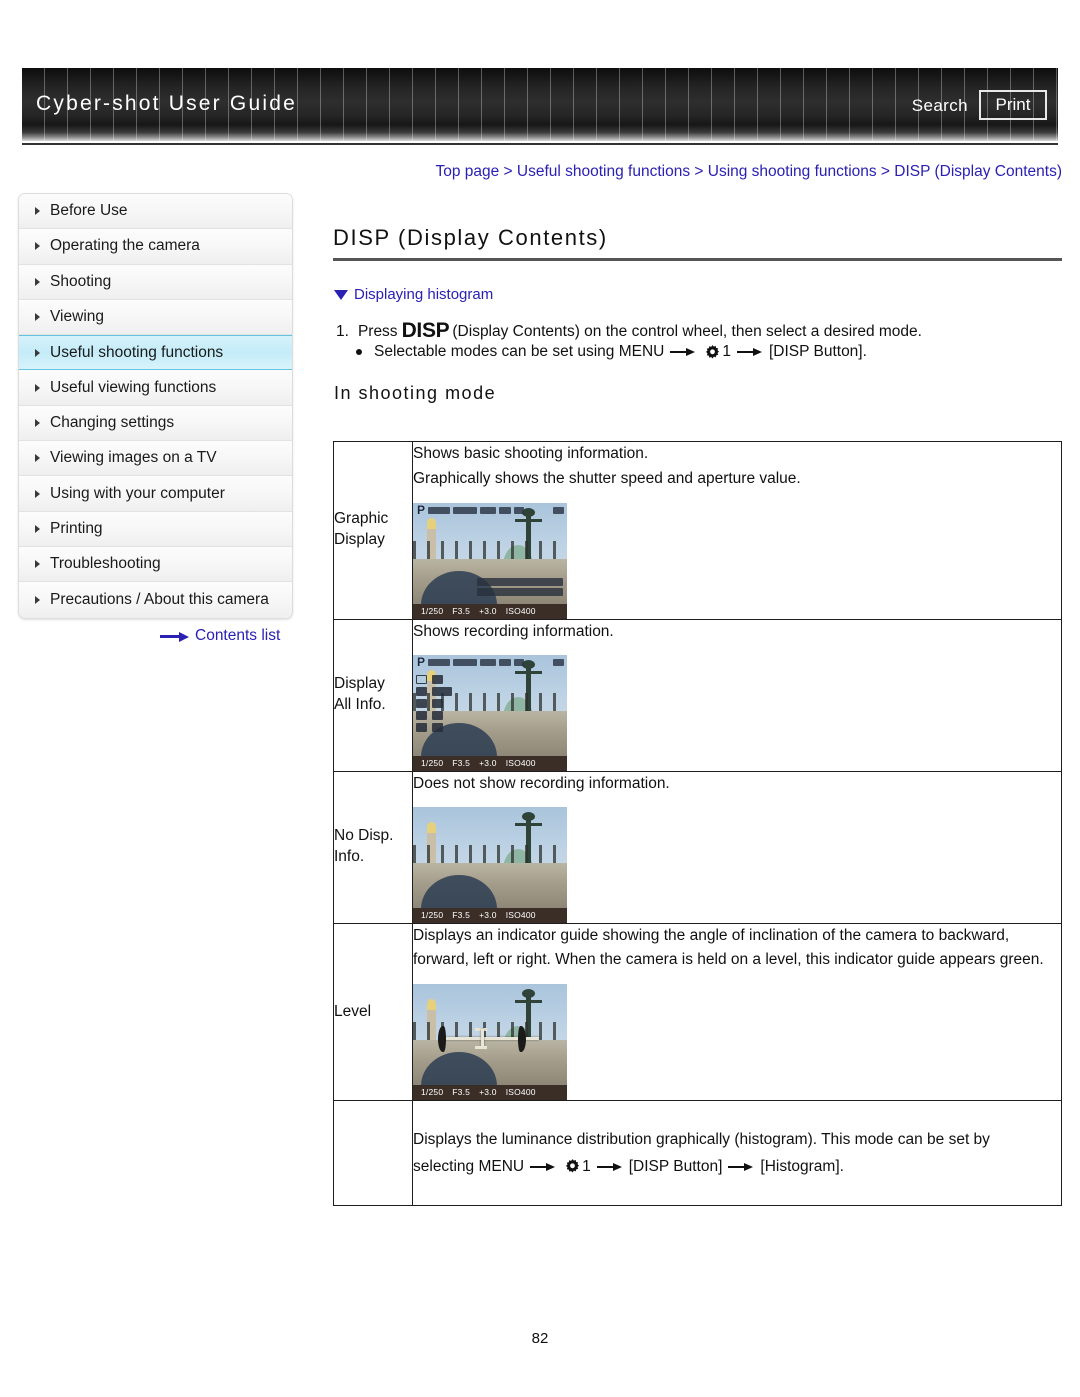 This screenshot has width=1080, height=1397. I want to click on sidebar-item-useful-shooting-functions: Useful shooting functions, so click(155, 353).